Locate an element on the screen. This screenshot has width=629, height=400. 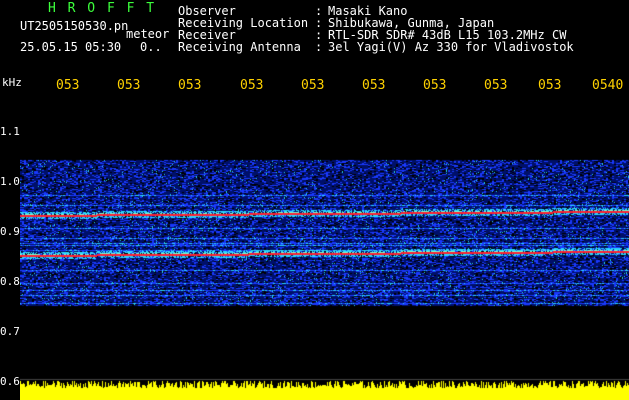
time-tick: 0540 is located at coordinates (608, 85).